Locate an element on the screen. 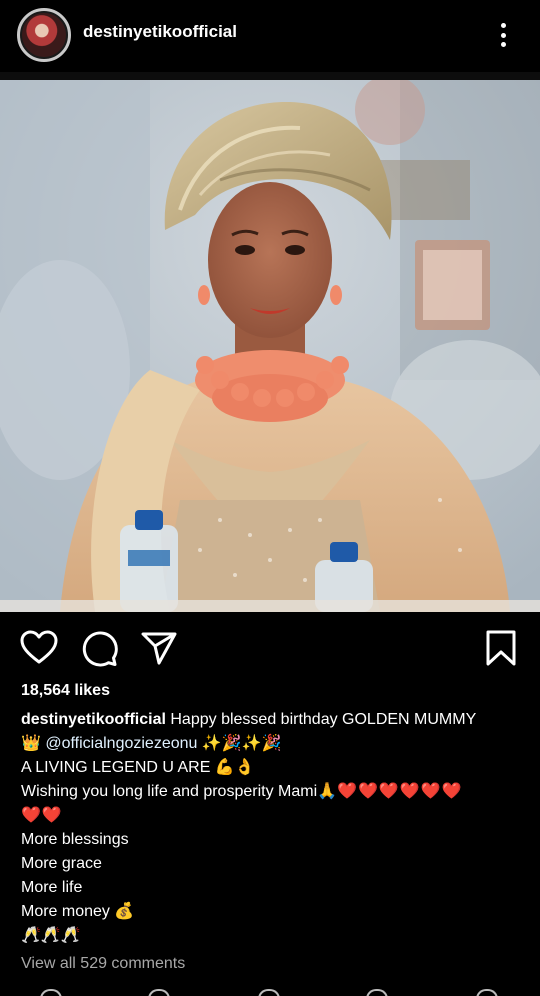 The image size is (540, 996). divider is located at coordinates (270, 76).